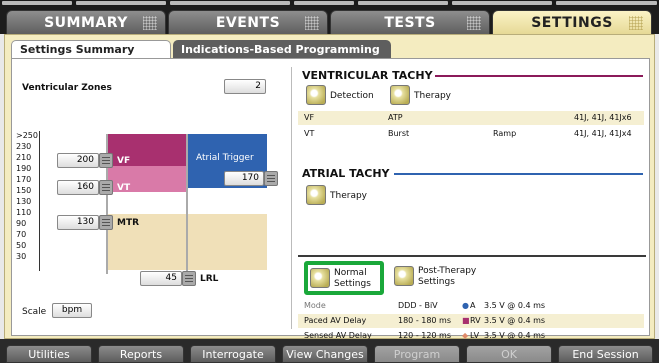 The height and width of the screenshot is (363, 659). I want to click on atrial-trigger-edit-icon, so click(271, 178).